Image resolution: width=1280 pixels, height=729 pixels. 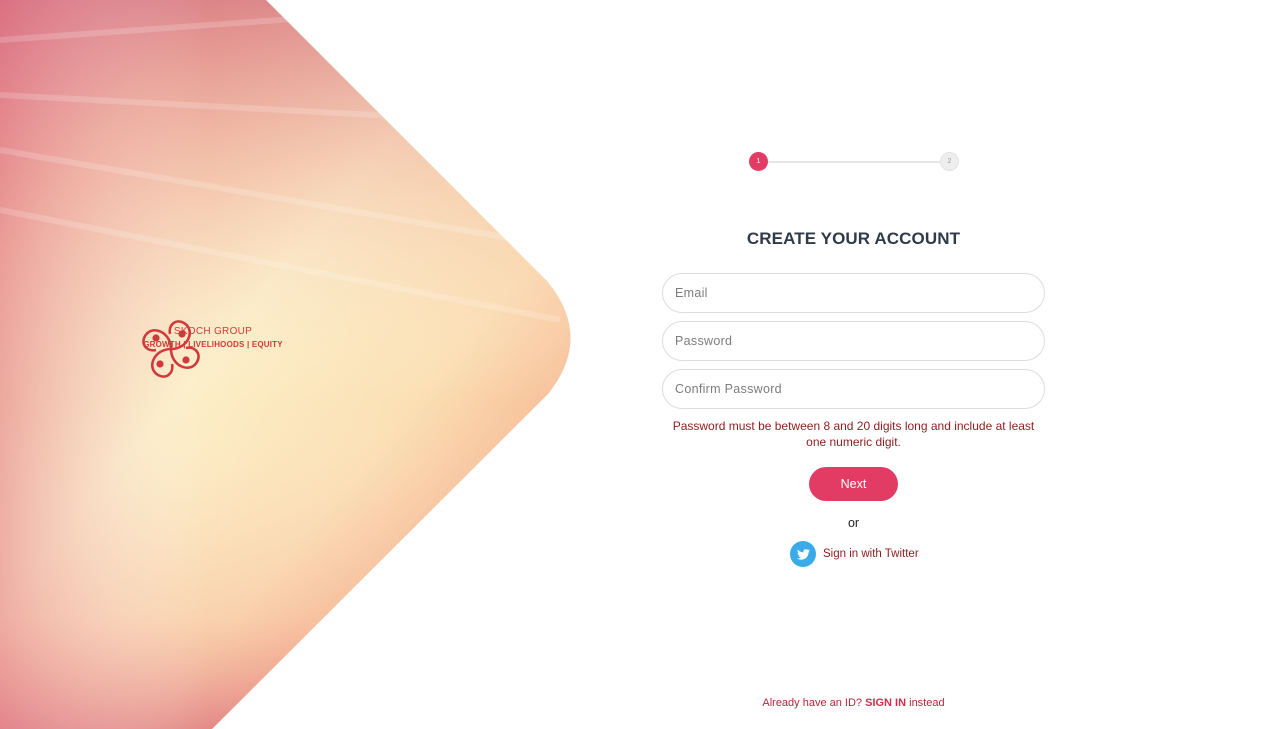 What do you see at coordinates (853, 389) in the screenshot?
I see `confirm-password-field` at bounding box center [853, 389].